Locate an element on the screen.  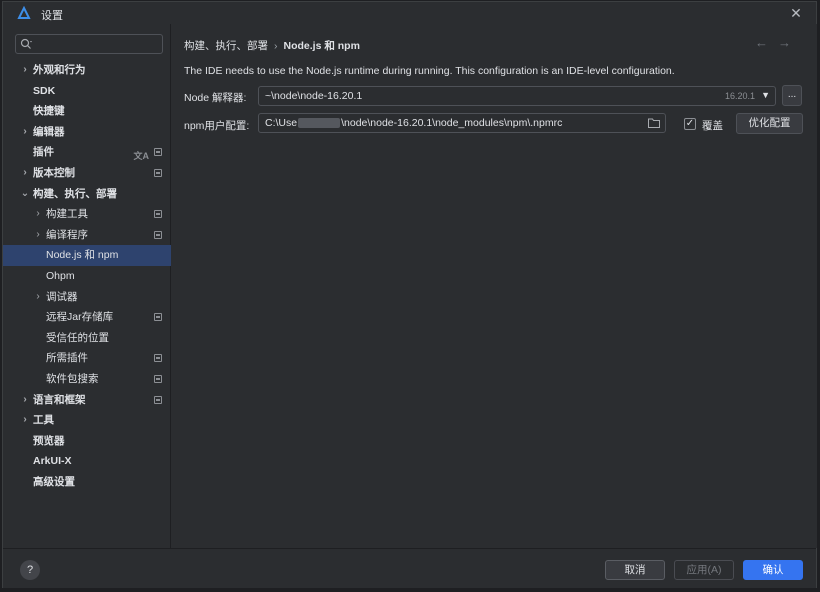
chevron-down-icon: ⌄ is located at coordinates (25, 194).